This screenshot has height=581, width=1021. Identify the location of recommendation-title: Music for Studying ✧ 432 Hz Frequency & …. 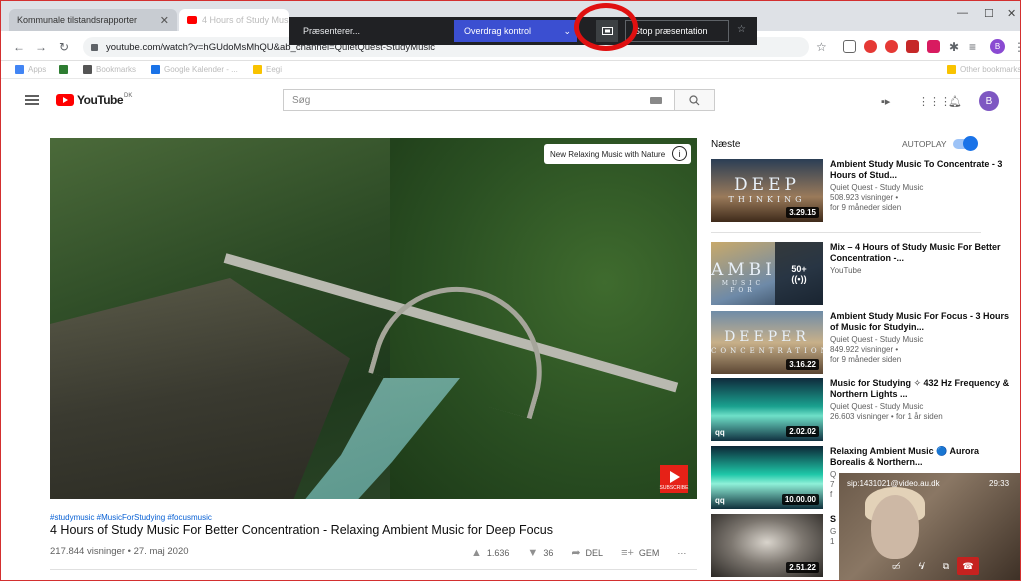
(922, 389).